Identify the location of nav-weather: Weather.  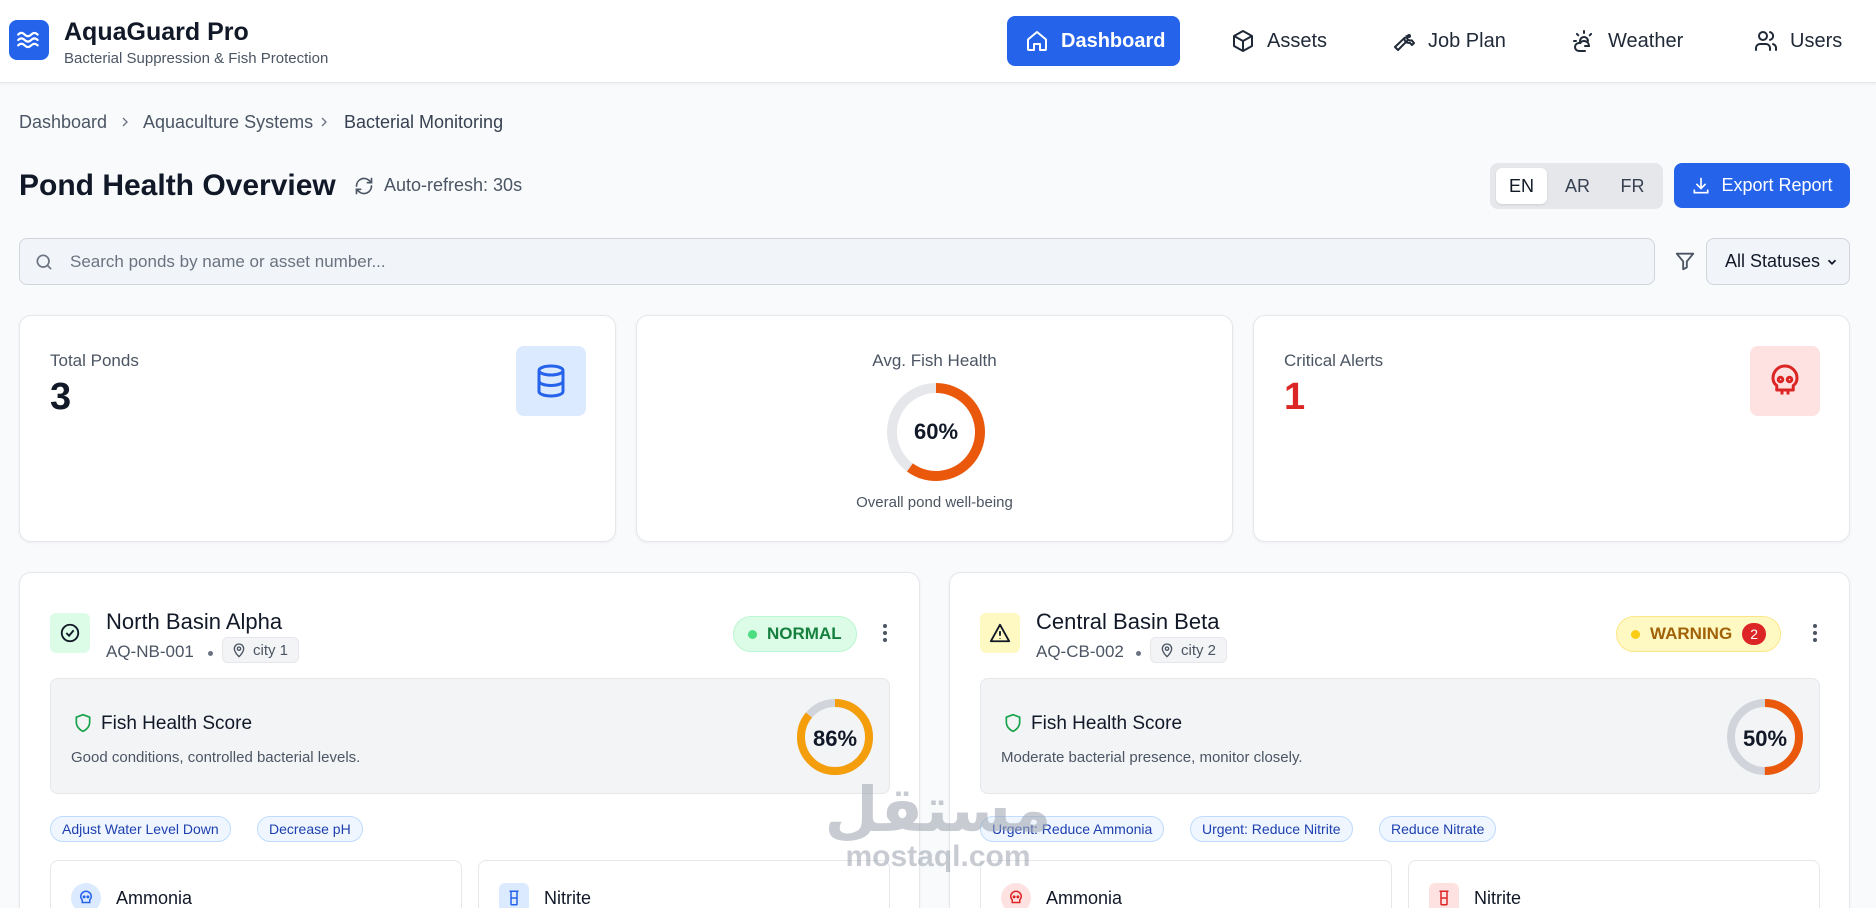
(1627, 41).